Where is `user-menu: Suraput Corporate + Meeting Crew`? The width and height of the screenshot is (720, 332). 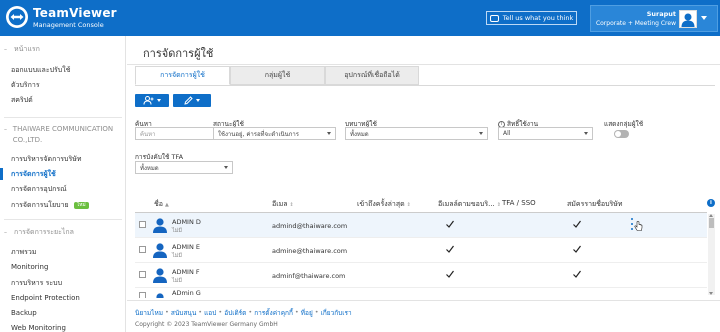
user-menu: Suraput Corporate + Meeting Crew is located at coordinates (654, 18).